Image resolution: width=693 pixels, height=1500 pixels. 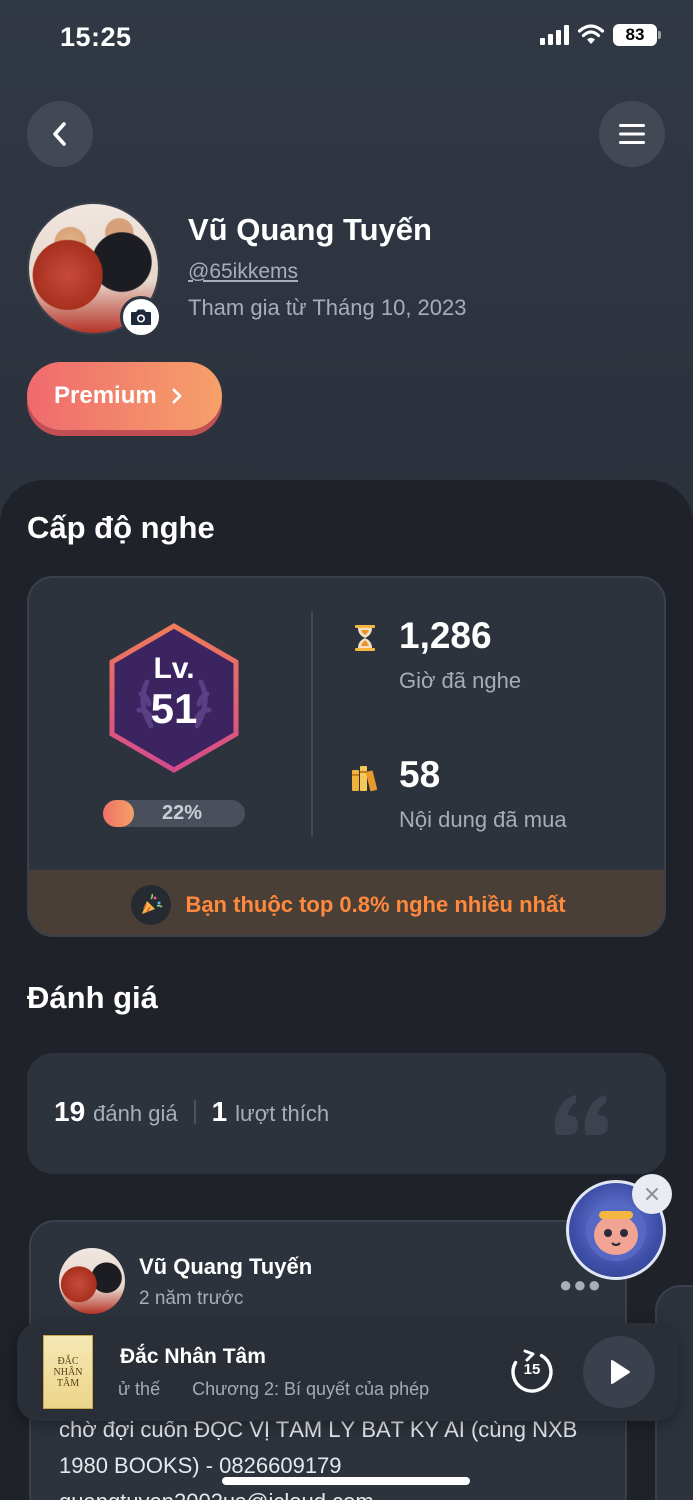 I want to click on back-button, so click(x=60, y=134).